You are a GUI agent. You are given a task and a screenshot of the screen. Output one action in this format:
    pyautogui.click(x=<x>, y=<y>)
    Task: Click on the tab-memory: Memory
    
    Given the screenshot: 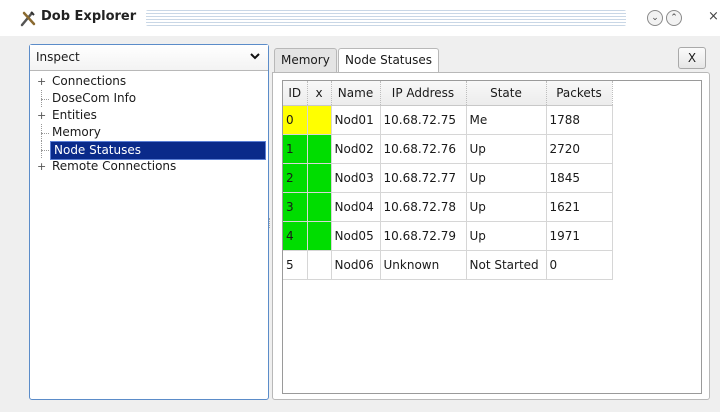 What is the action you would take?
    pyautogui.click(x=305, y=60)
    